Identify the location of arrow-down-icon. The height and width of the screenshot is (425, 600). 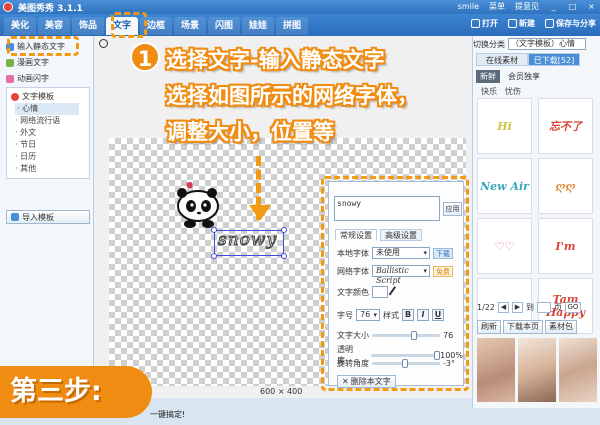
(260, 213).